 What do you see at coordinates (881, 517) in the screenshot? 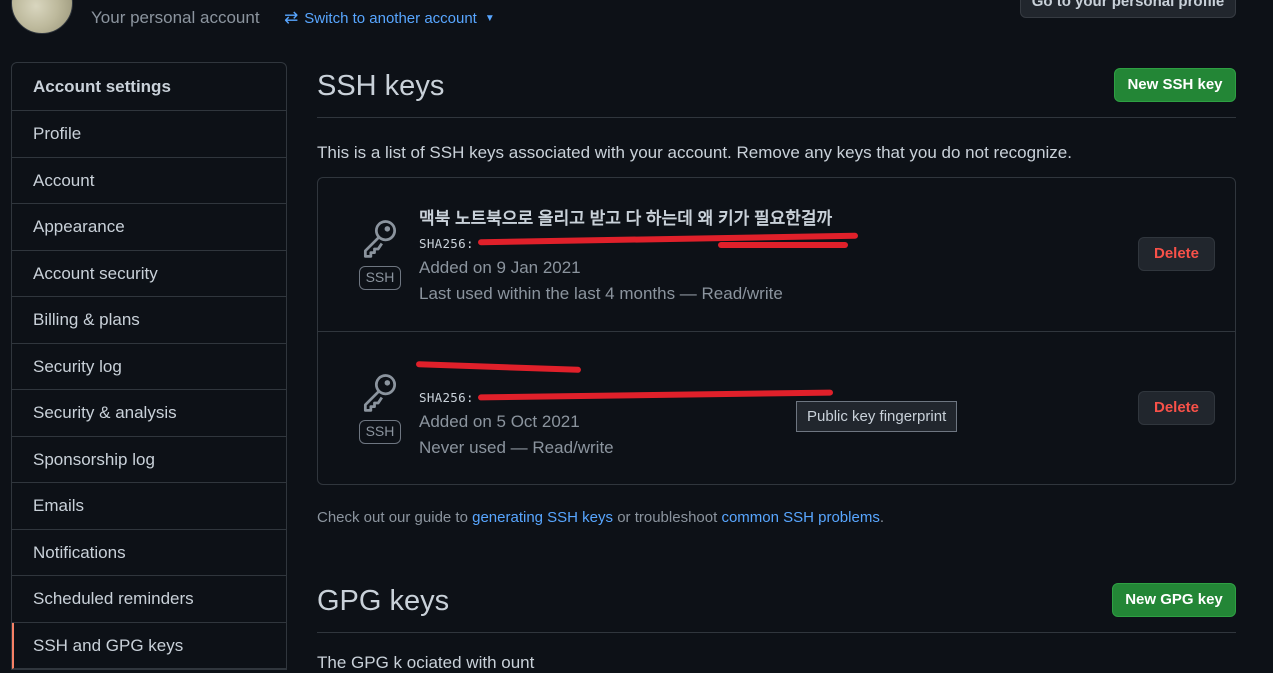
I see `guide-suffix: .` at bounding box center [881, 517].